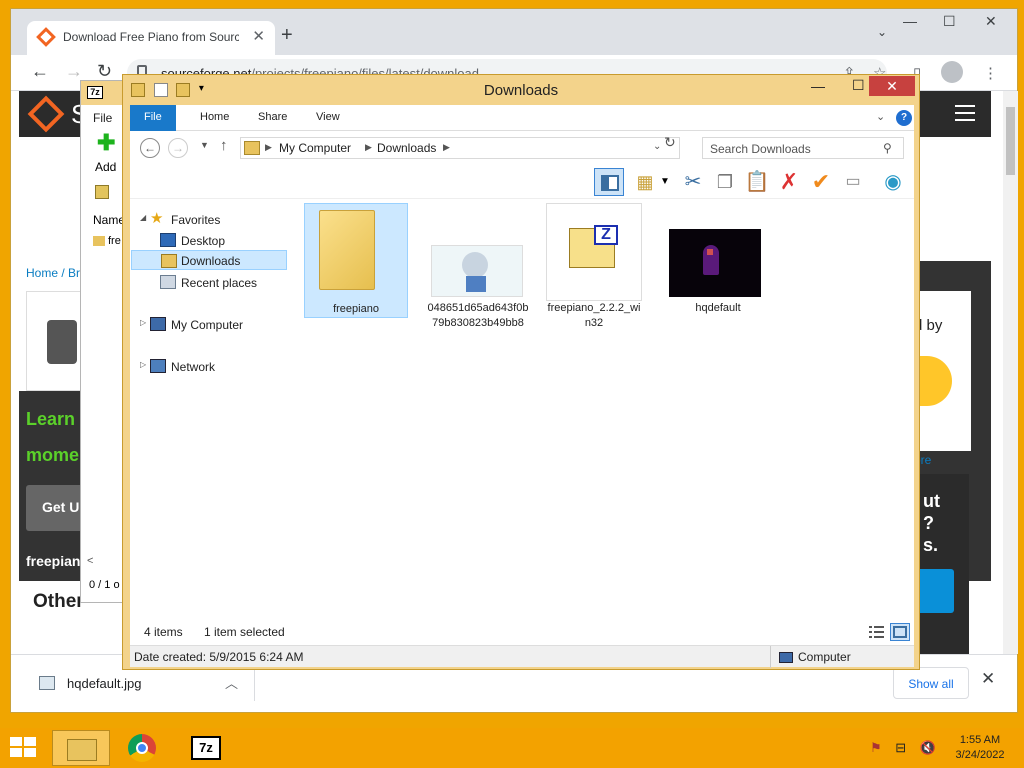 This screenshot has width=1024, height=768. What do you see at coordinates (900, 632) in the screenshot?
I see `large-icons-view-icon` at bounding box center [900, 632].